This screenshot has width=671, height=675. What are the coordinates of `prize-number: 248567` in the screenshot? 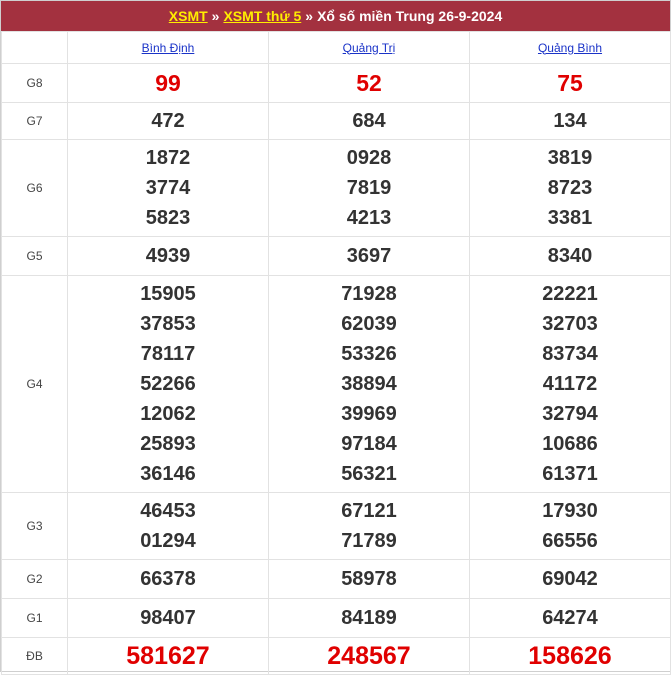 It's located at (369, 656).